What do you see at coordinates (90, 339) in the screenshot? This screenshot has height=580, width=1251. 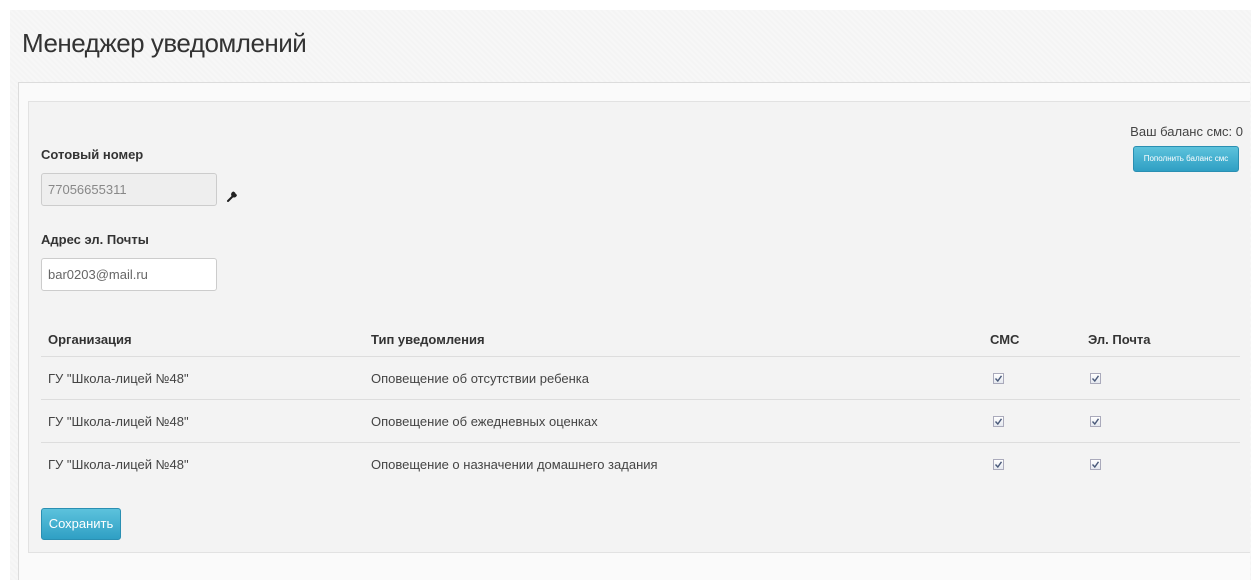 I see `column-header-organization: Организация` at bounding box center [90, 339].